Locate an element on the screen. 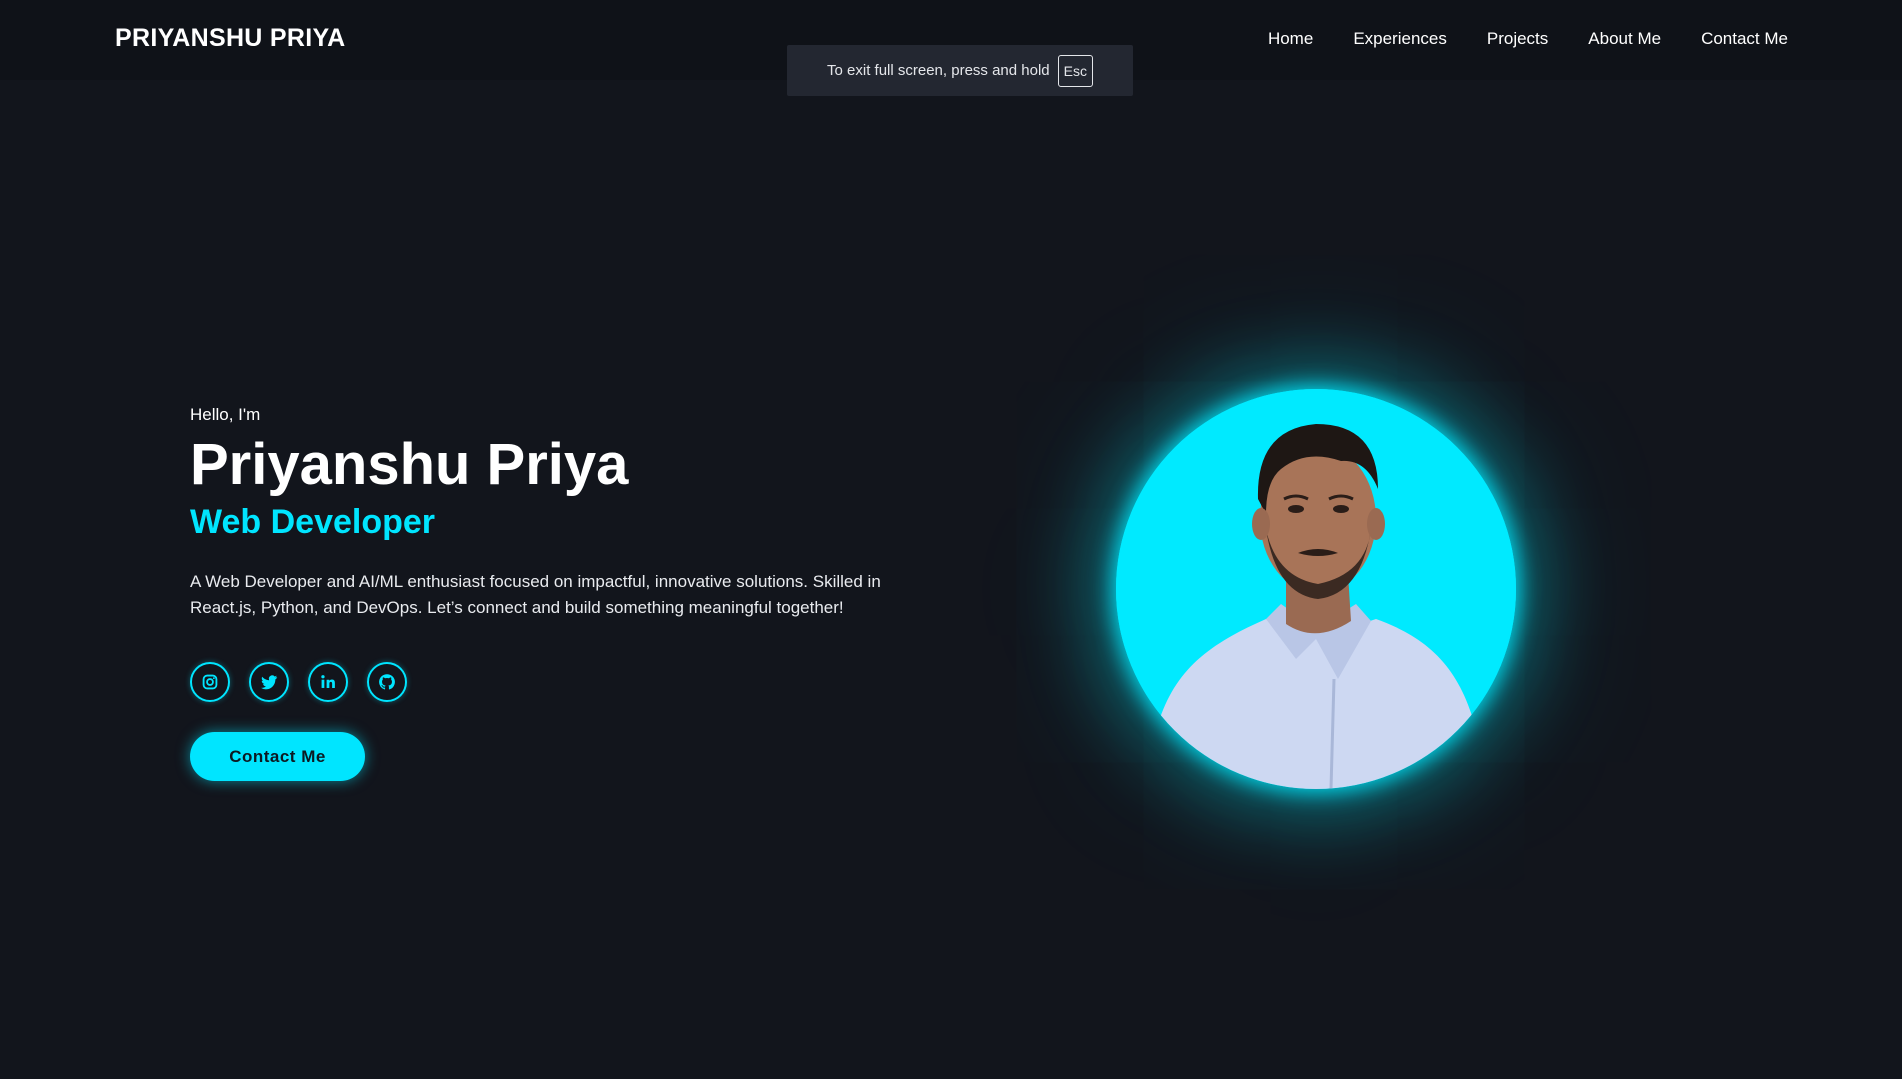  fullscreen-exit-toast: To exit full screen, press and hold Esc is located at coordinates (960, 70).